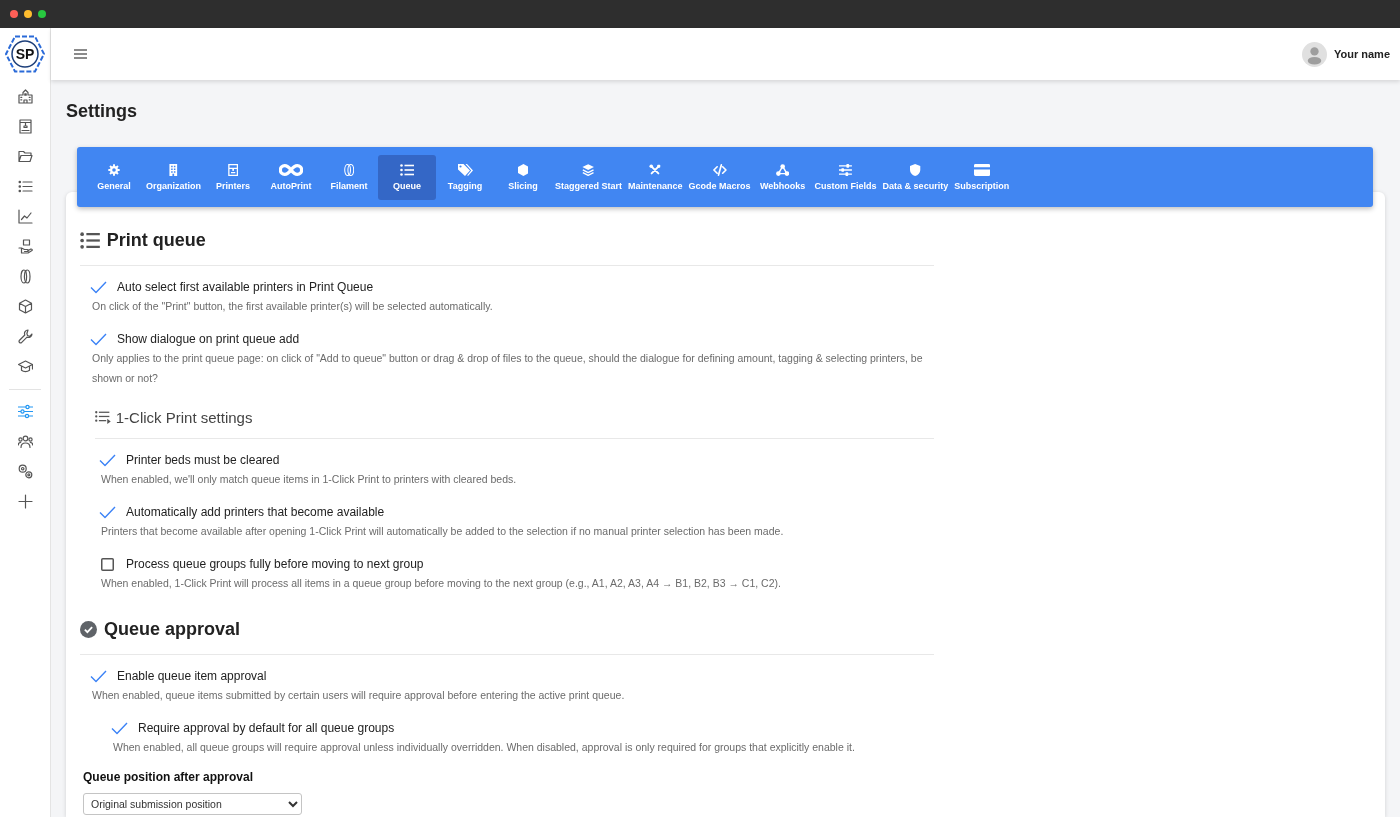  I want to click on gears-icon, so click(25, 471).